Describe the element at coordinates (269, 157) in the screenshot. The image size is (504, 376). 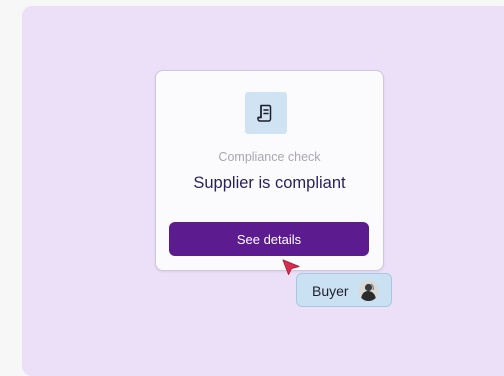
I see `card-subtitle: Compliance check` at that location.